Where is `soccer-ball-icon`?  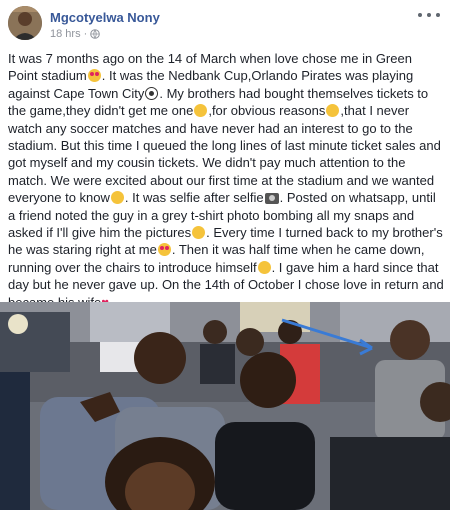
soccer-ball-icon is located at coordinates (152, 93).